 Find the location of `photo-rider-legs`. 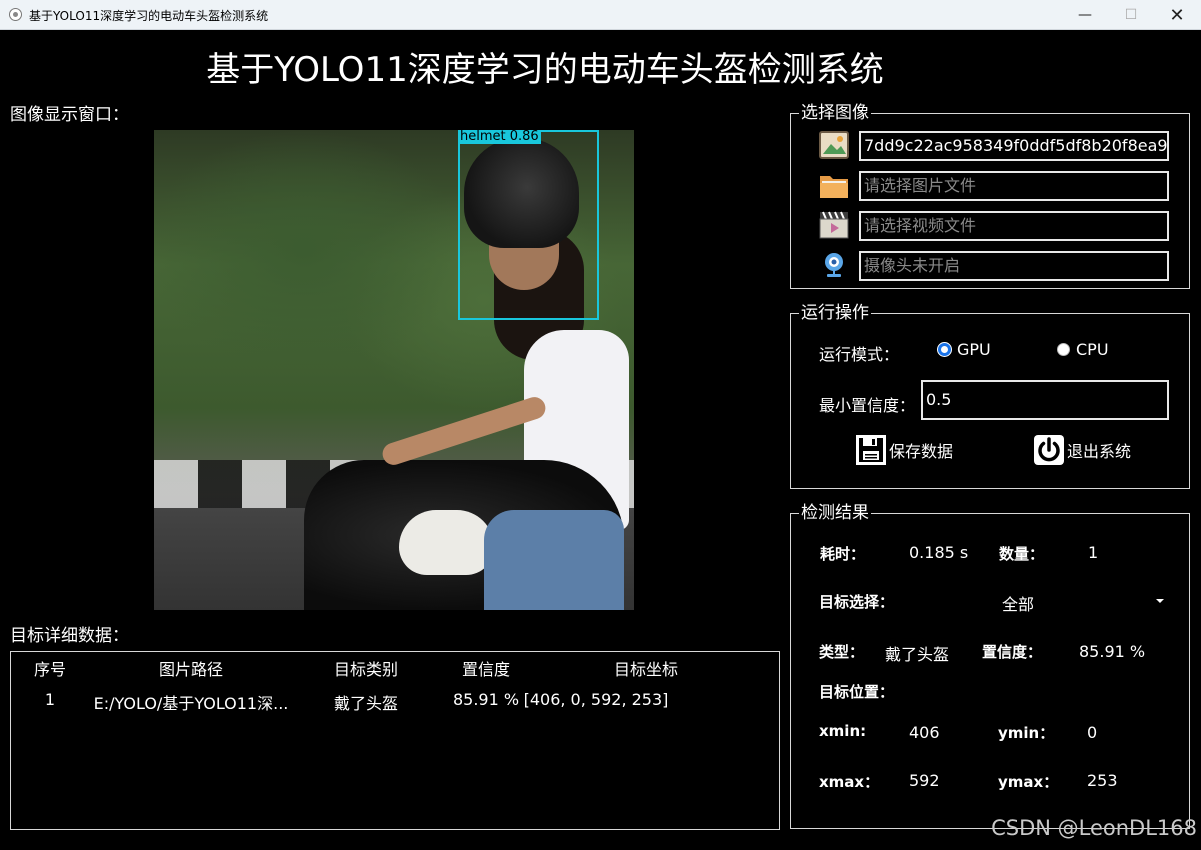

photo-rider-legs is located at coordinates (554, 560).